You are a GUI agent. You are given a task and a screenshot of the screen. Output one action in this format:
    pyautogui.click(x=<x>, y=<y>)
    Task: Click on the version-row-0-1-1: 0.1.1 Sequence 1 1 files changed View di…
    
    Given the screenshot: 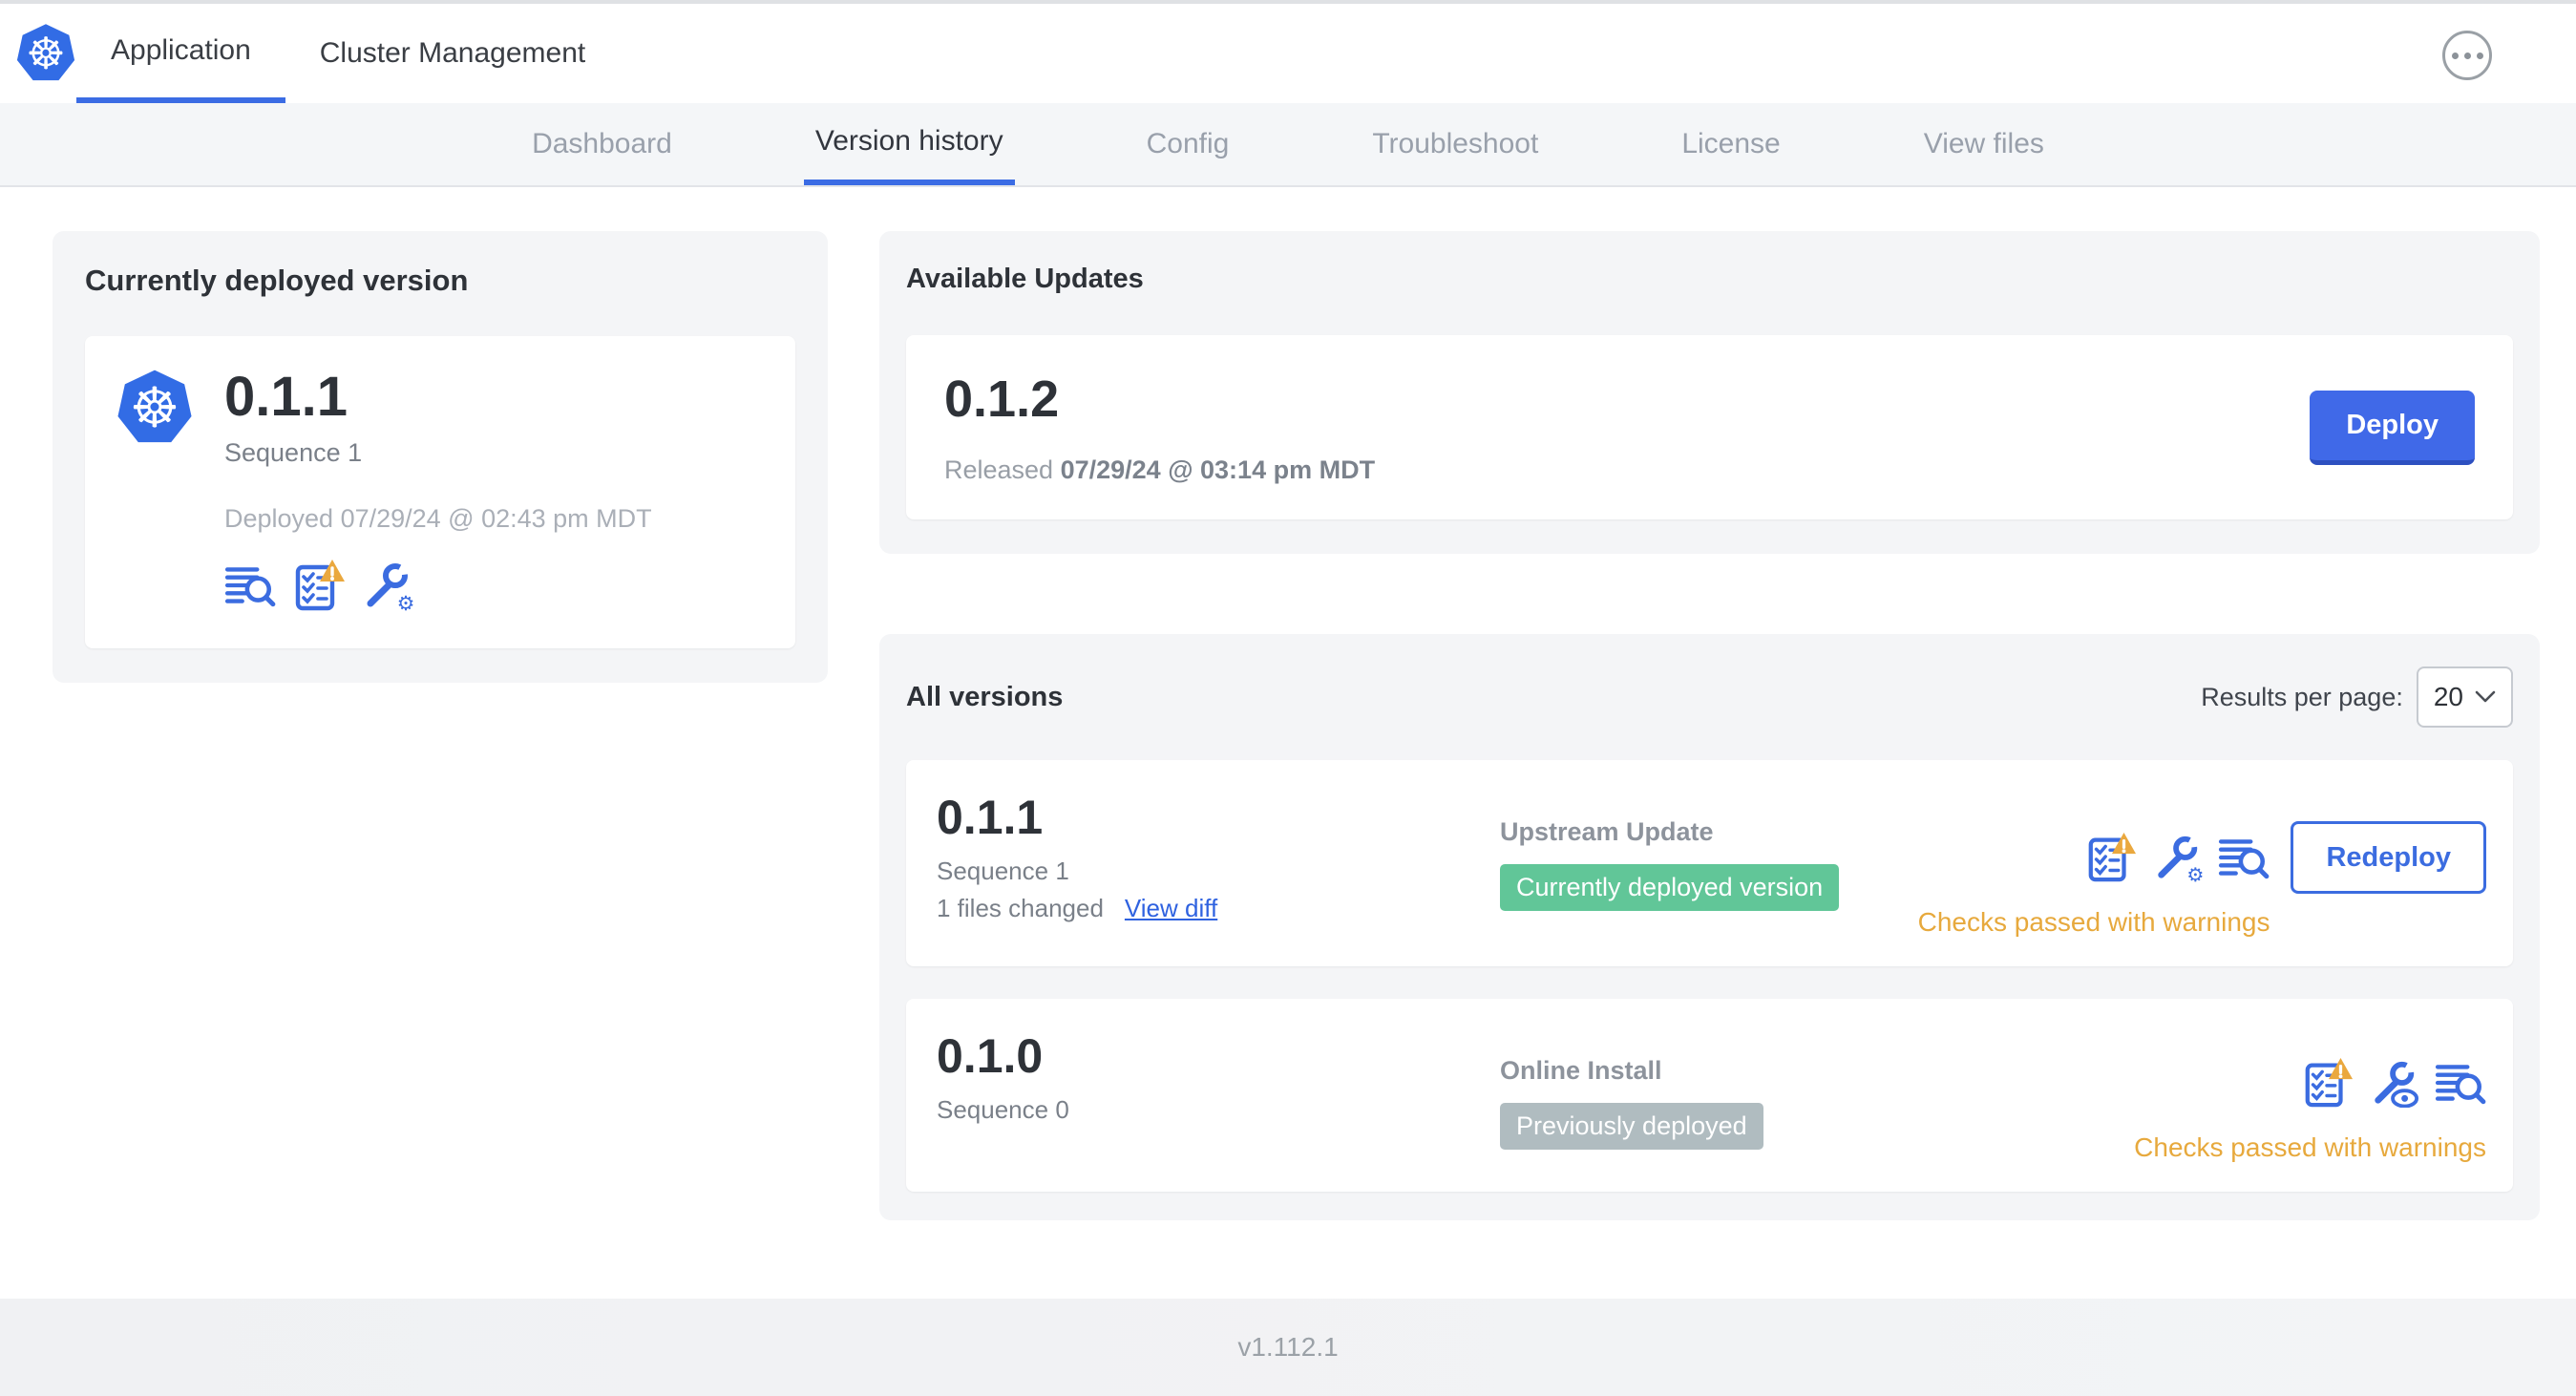 What is the action you would take?
    pyautogui.click(x=1709, y=863)
    